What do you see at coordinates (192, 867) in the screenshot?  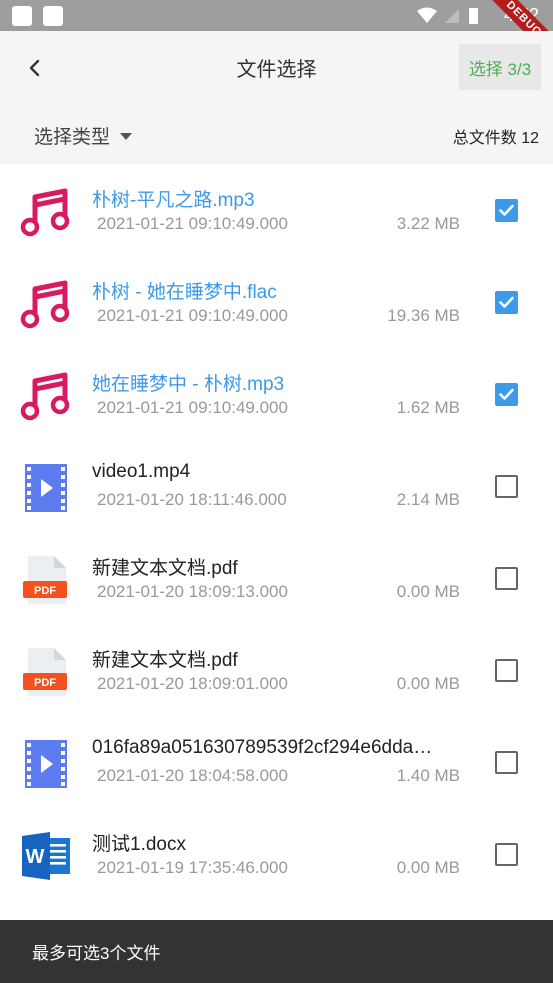 I see `file-date: 2021-01-19 17:35:46.000` at bounding box center [192, 867].